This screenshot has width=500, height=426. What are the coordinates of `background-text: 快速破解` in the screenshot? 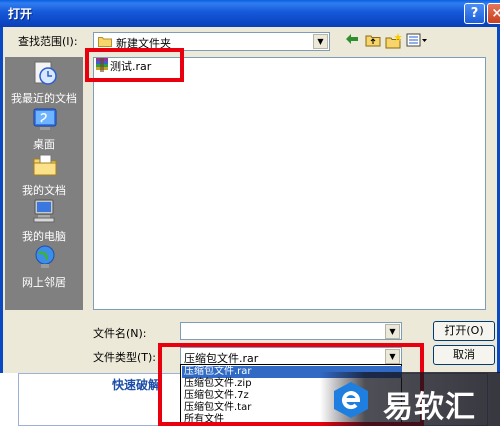 It's located at (136, 385).